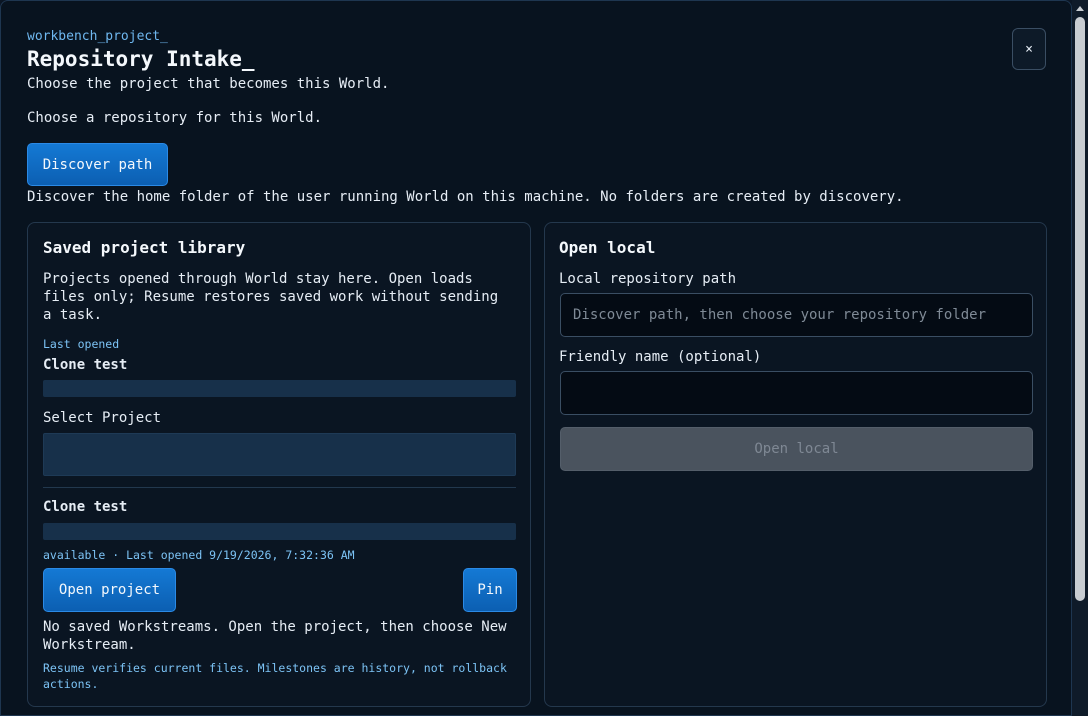 The width and height of the screenshot is (1088, 716). I want to click on project-card-name: Clone test, so click(85, 507).